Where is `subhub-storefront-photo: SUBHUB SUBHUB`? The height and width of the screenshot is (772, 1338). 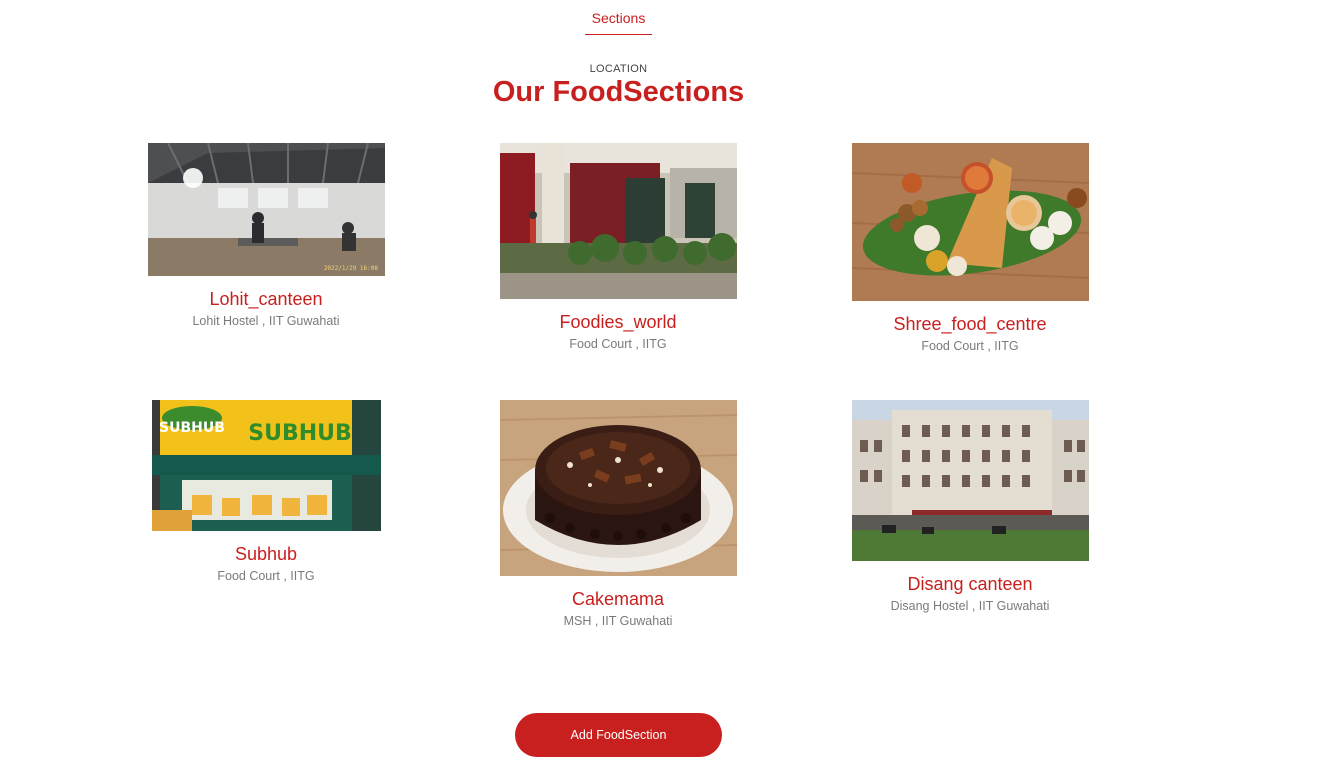
subhub-storefront-photo: SUBHUB SUBHUB is located at coordinates (266, 465).